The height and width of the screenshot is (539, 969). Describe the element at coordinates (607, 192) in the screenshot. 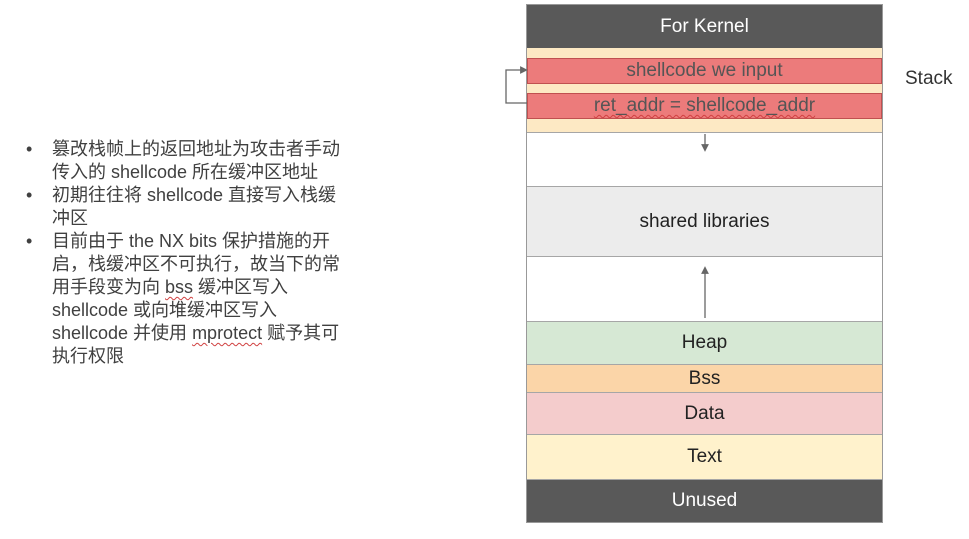

I see `diagram-arrows` at that location.